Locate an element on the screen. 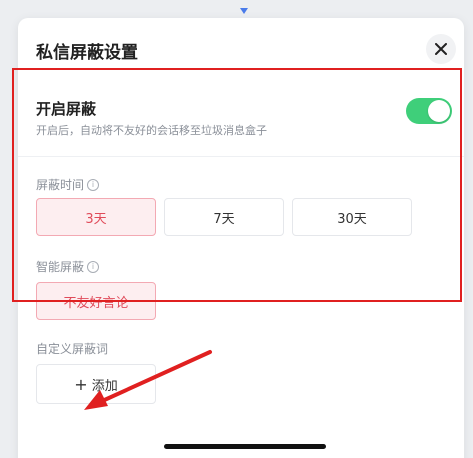 Image resolution: width=473 pixels, height=458 pixels. block-time-label: 屏蔽时间 i is located at coordinates (68, 184).